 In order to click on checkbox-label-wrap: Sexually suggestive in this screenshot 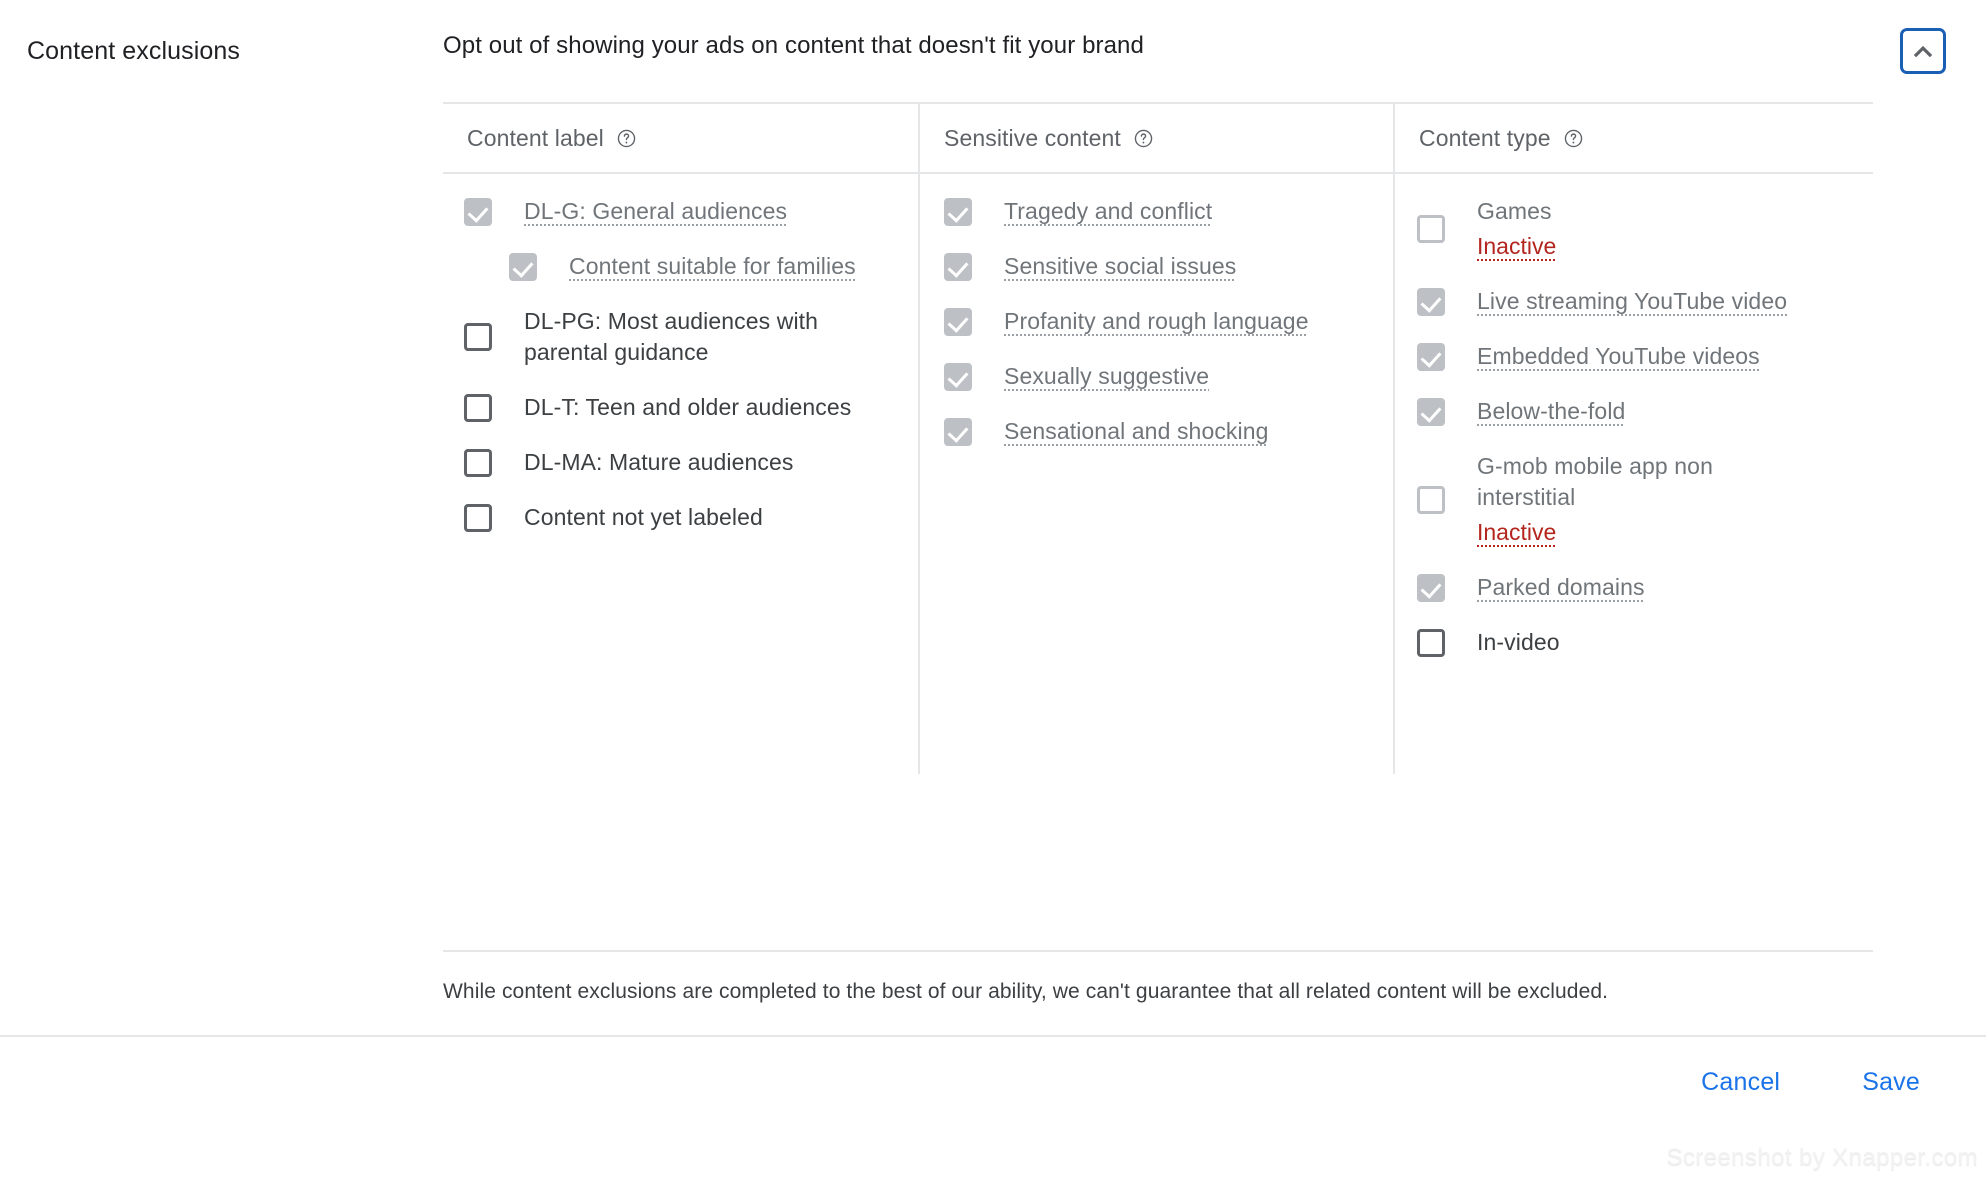, I will do `click(1106, 376)`.